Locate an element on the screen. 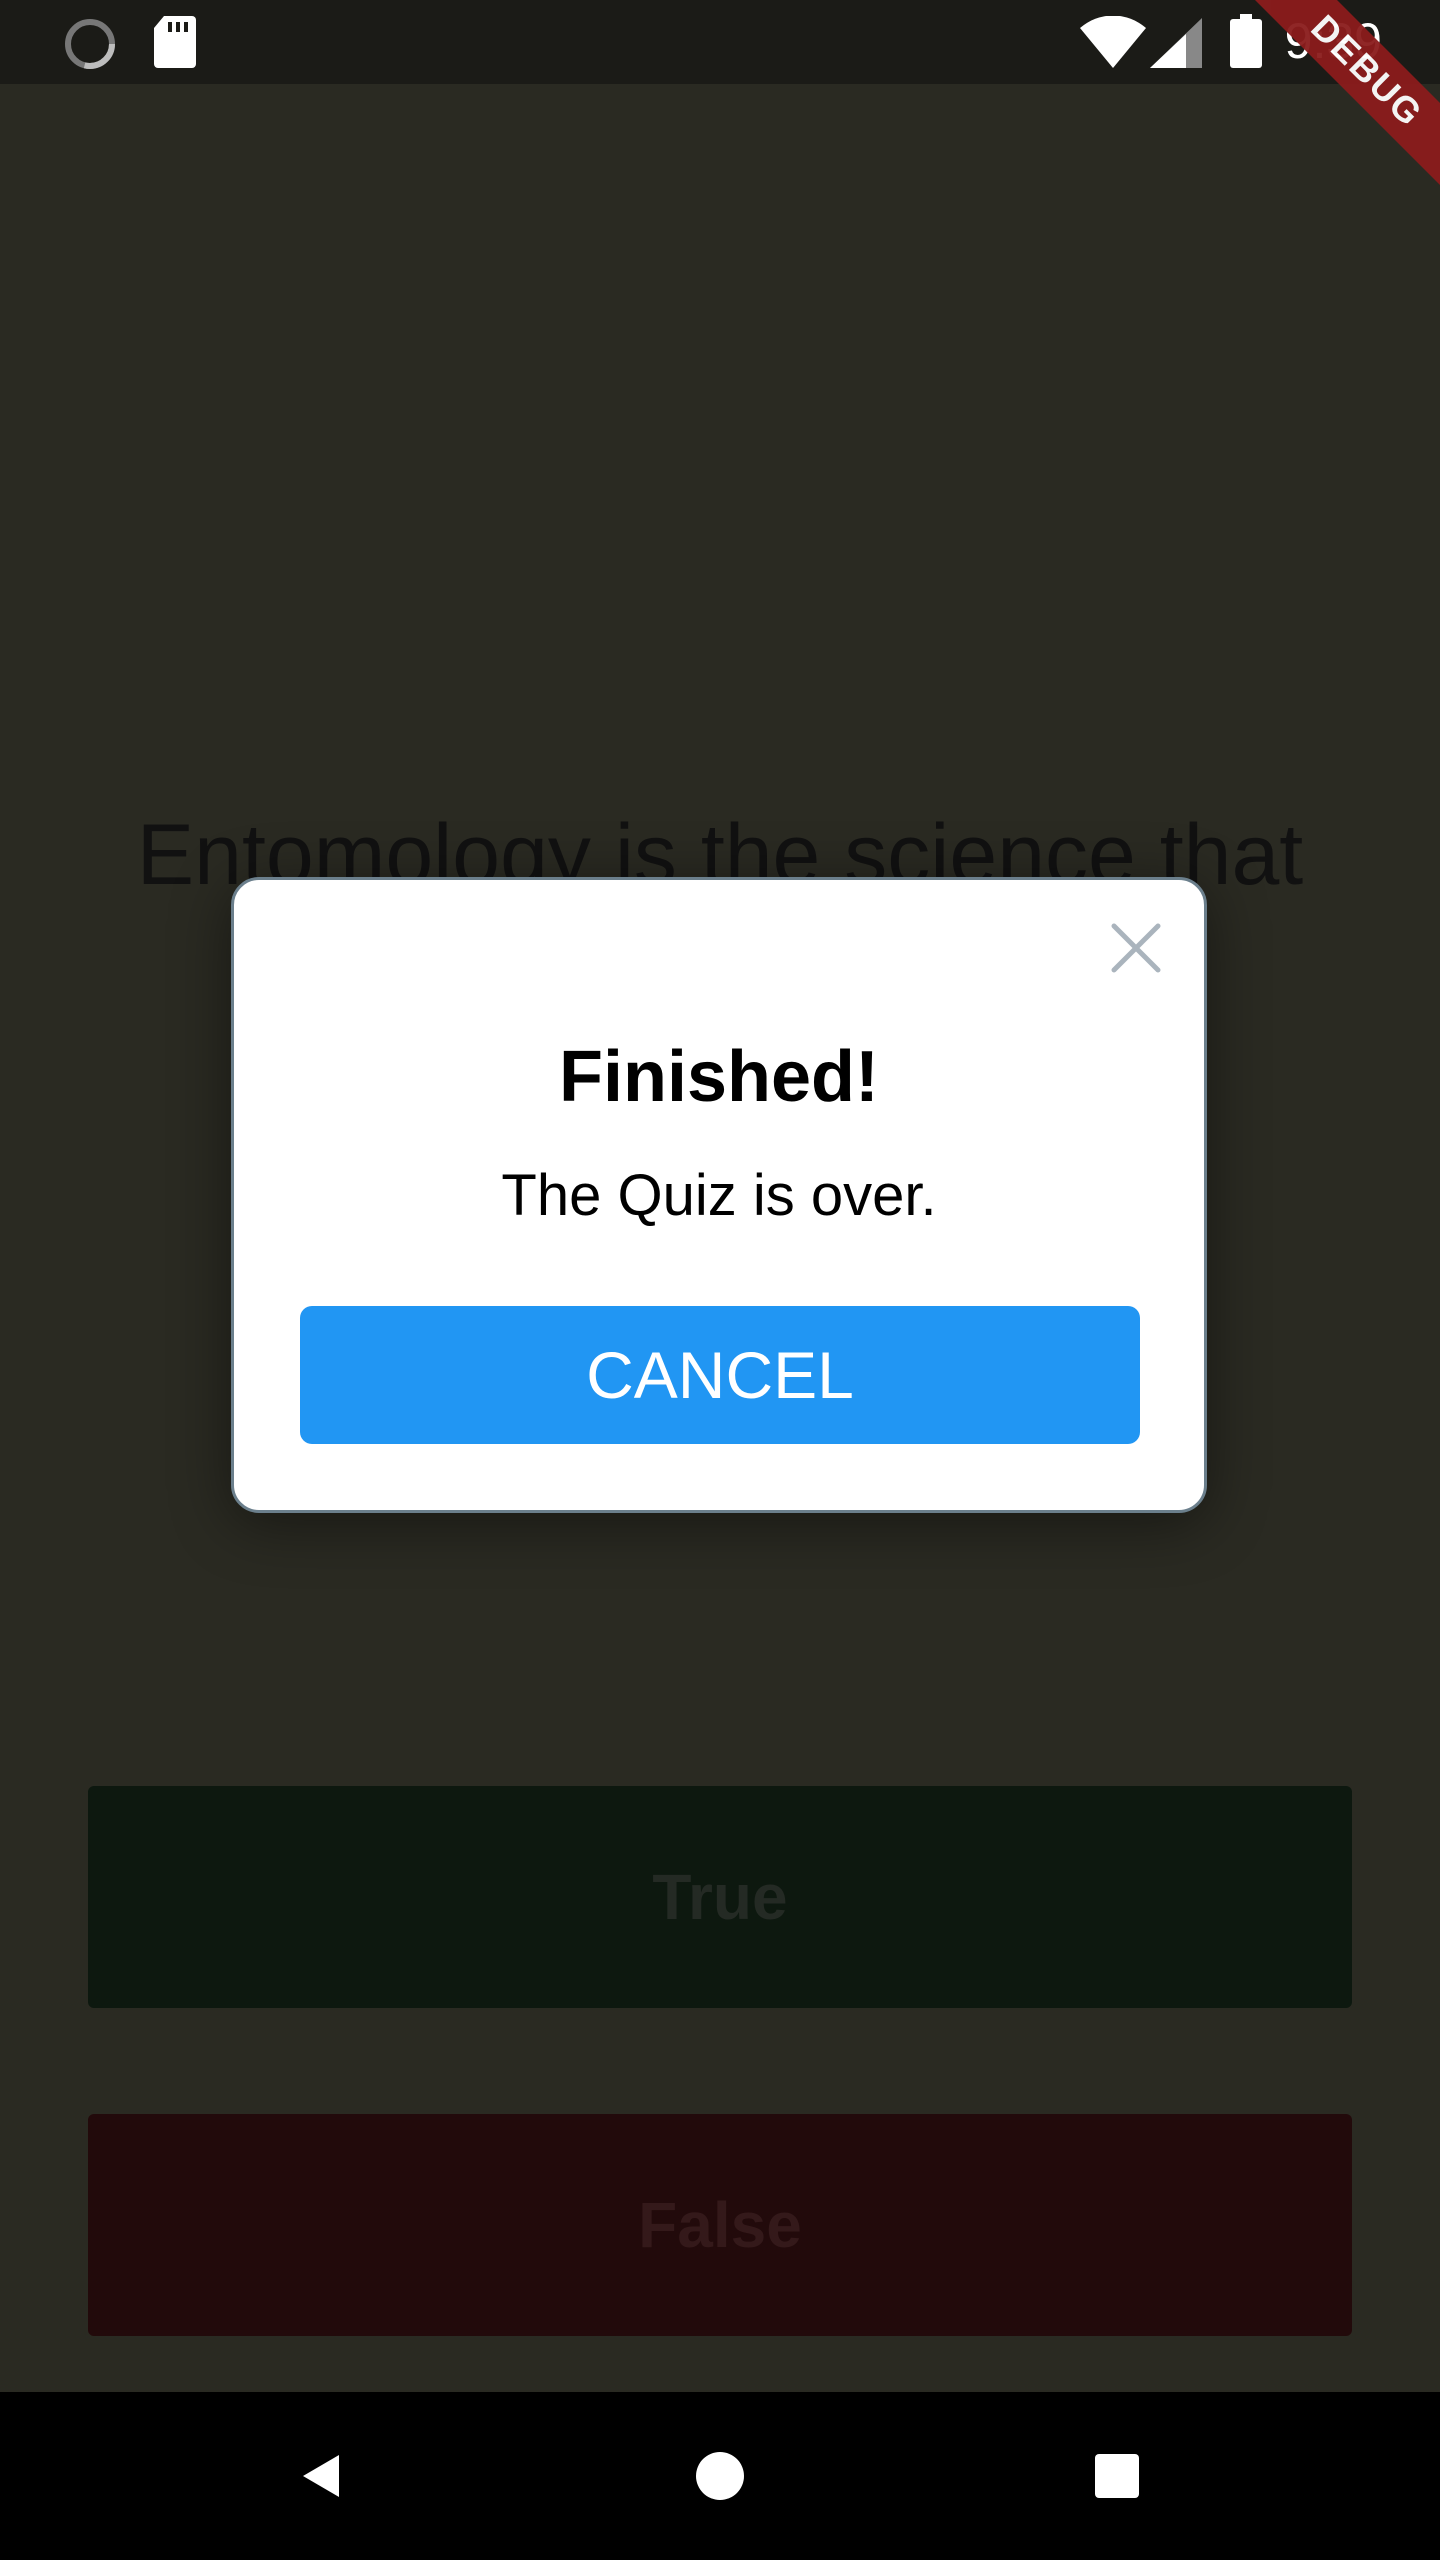  loading-spinner-icon is located at coordinates (90, 46).